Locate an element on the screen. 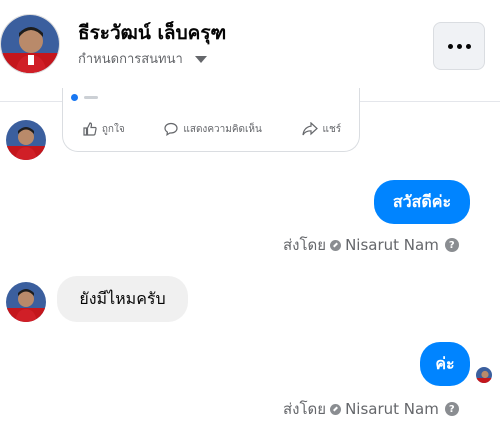  contact-name: ธีระวัฒน์ เล็บครุฑ is located at coordinates (152, 33).